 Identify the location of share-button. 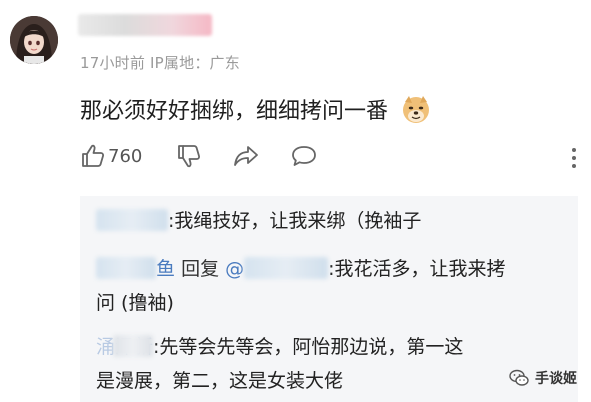
(246, 156).